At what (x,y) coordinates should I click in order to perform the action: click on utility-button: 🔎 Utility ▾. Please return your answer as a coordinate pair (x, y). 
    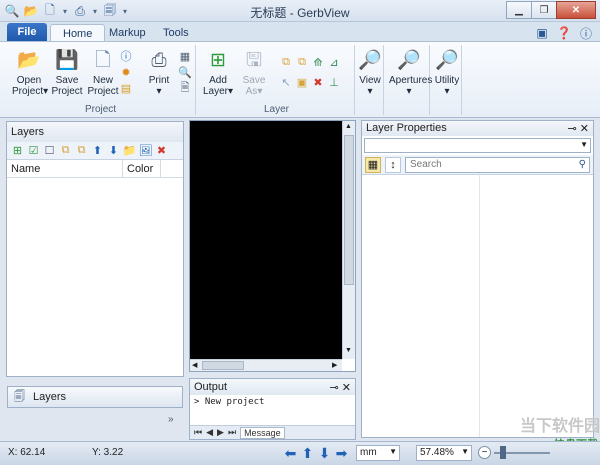
    Looking at the image, I should click on (447, 72).